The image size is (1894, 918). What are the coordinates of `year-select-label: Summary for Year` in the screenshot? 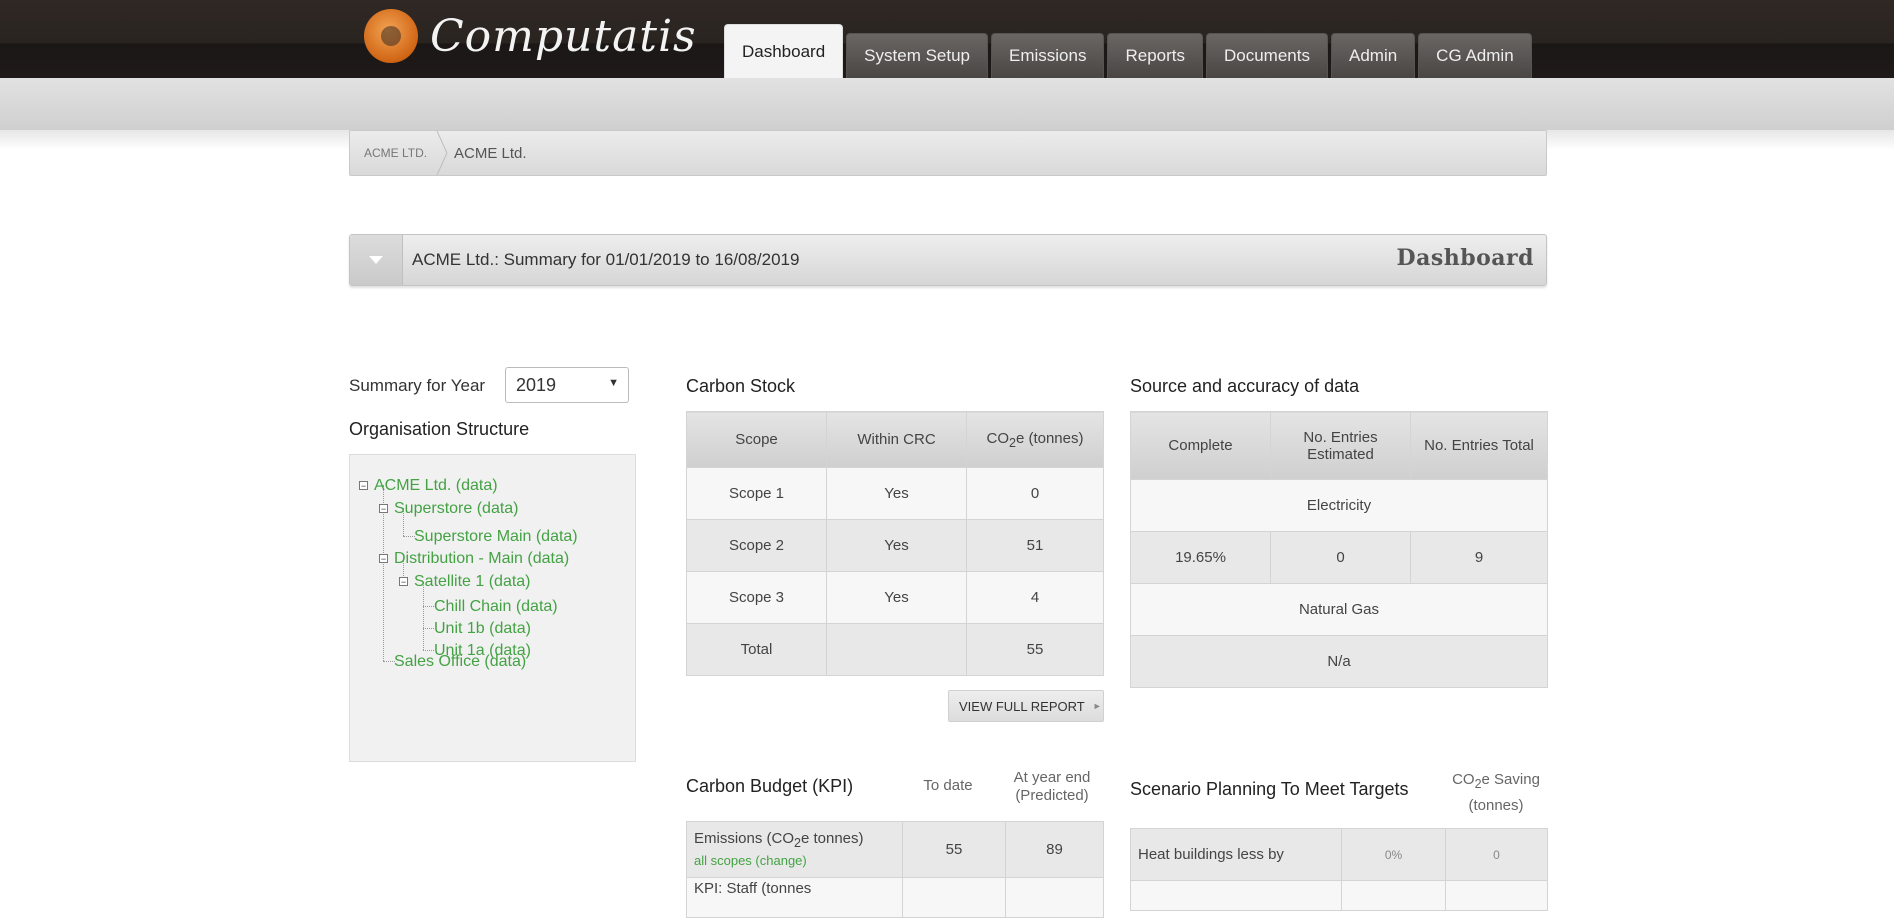 It's located at (417, 385).